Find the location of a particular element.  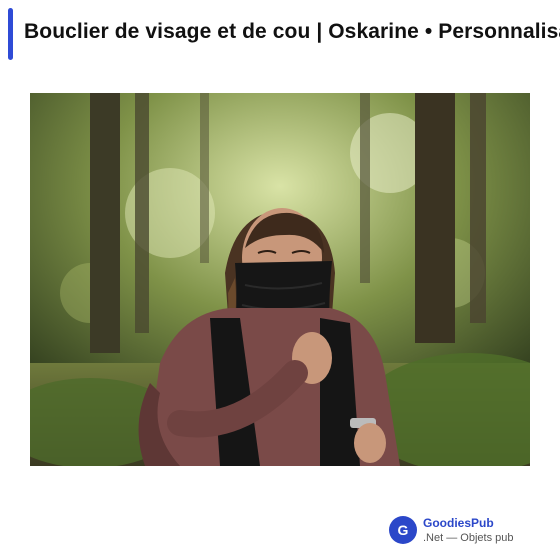

brand-name: GoodiesPub is located at coordinates (458, 523).